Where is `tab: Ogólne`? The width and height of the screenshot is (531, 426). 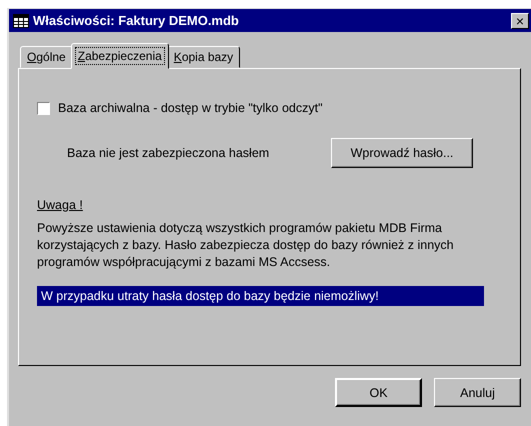 tab: Ogólne is located at coordinates (46, 57).